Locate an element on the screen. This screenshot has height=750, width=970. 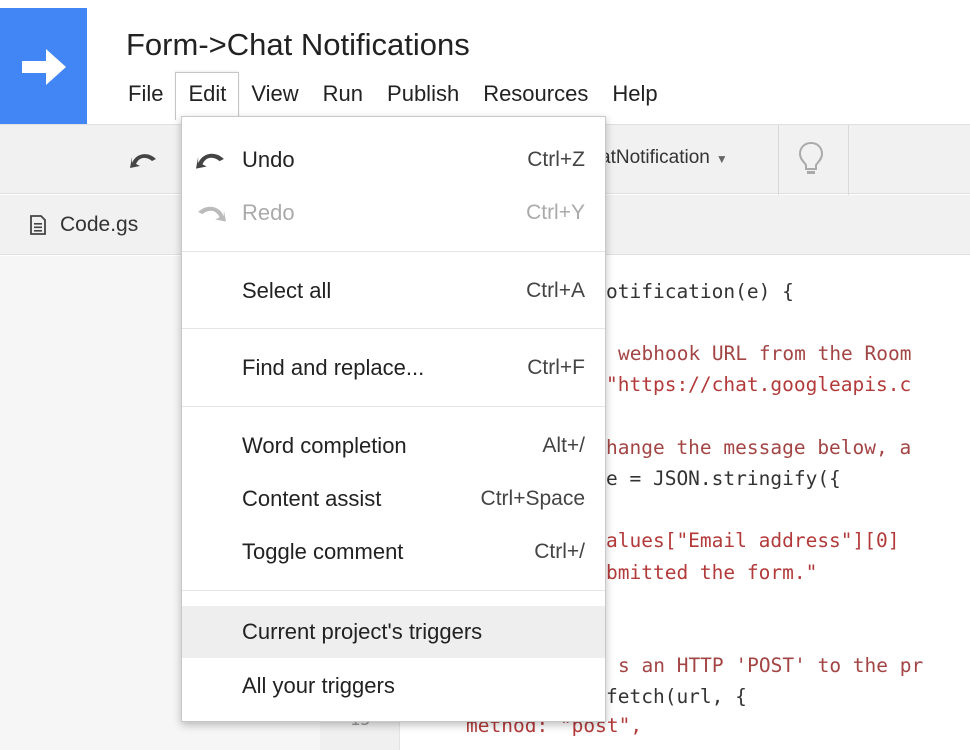
menu-item-shortcut: Ctrl+A is located at coordinates (555, 290).